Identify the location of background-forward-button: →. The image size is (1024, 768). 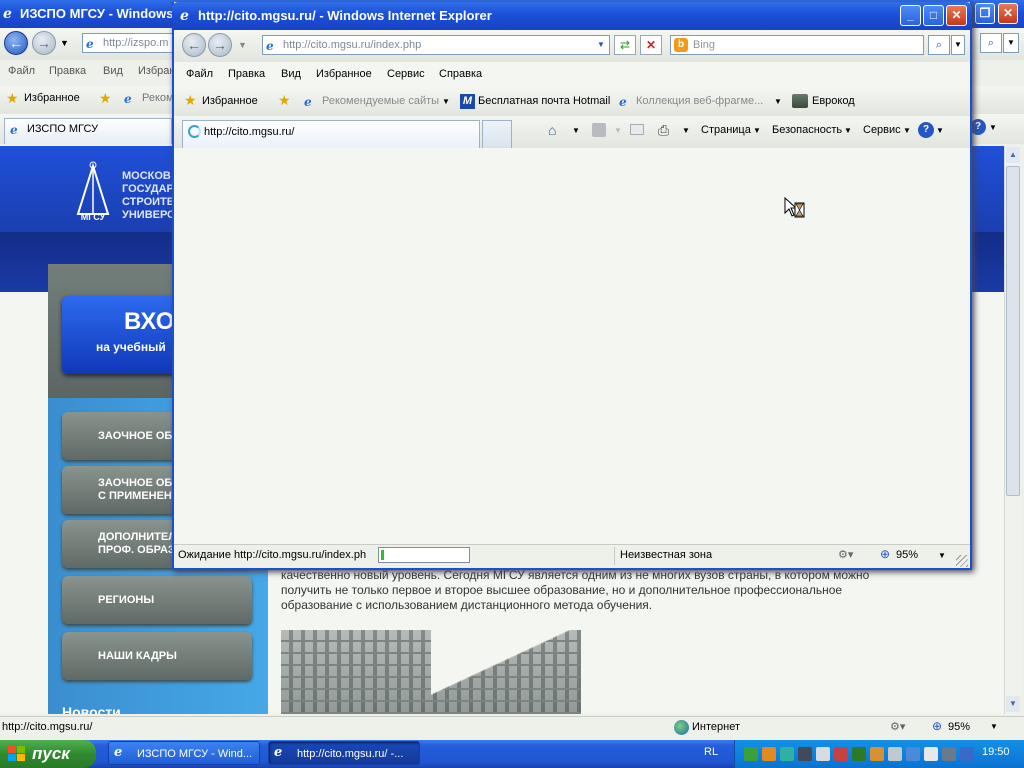
(44, 43).